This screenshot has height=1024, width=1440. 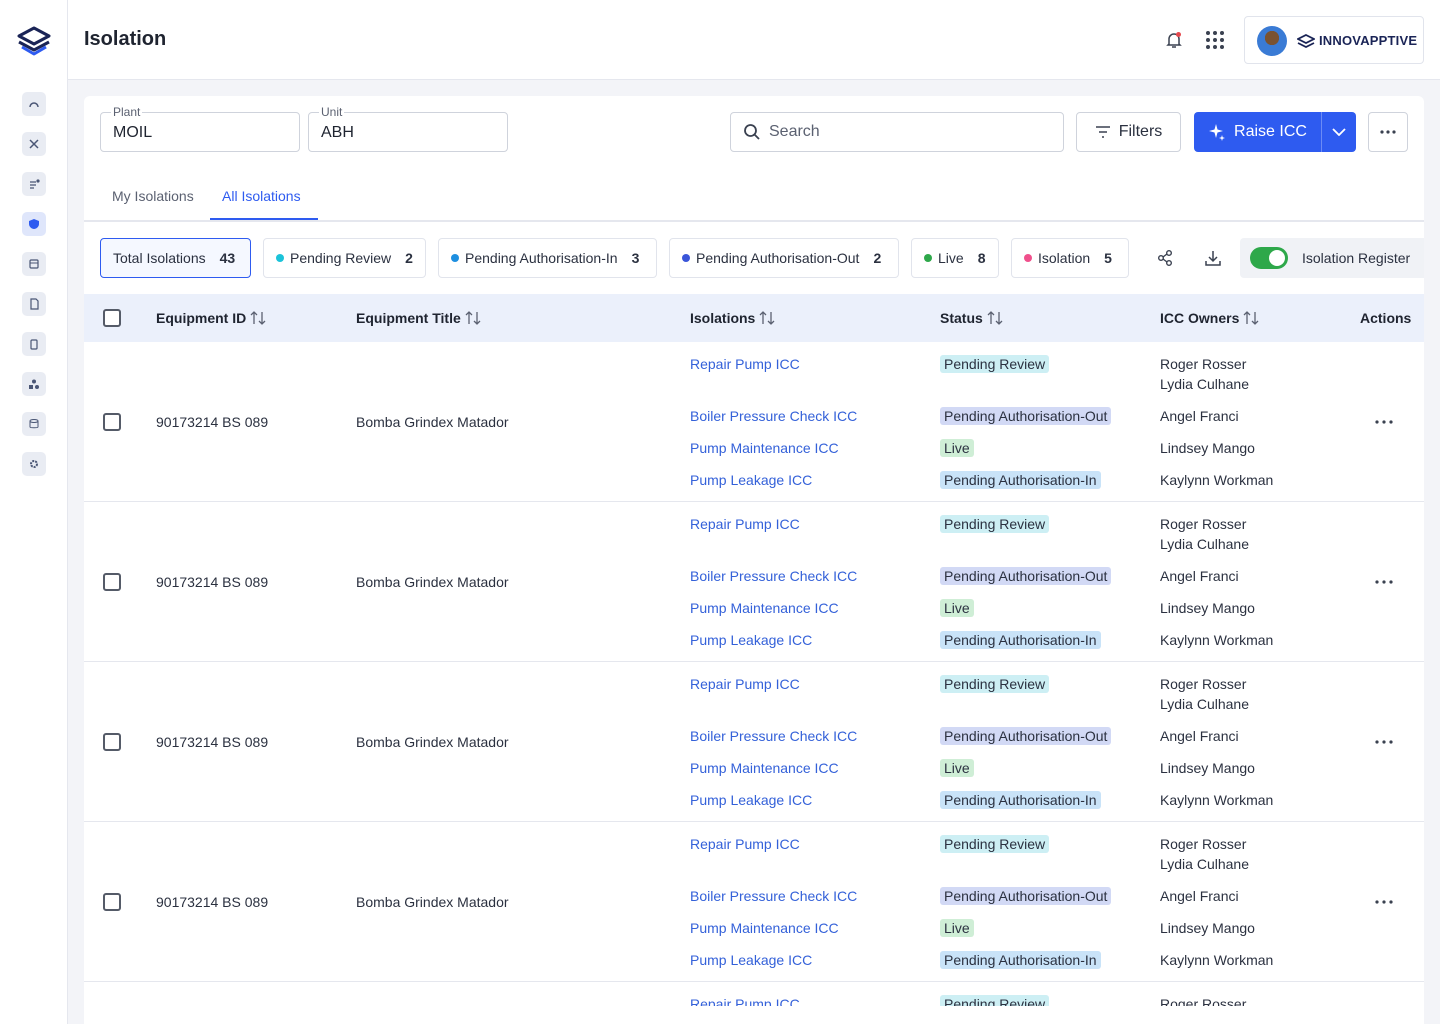 I want to click on equipment-id: 90173214 BS 089, so click(x=212, y=582).